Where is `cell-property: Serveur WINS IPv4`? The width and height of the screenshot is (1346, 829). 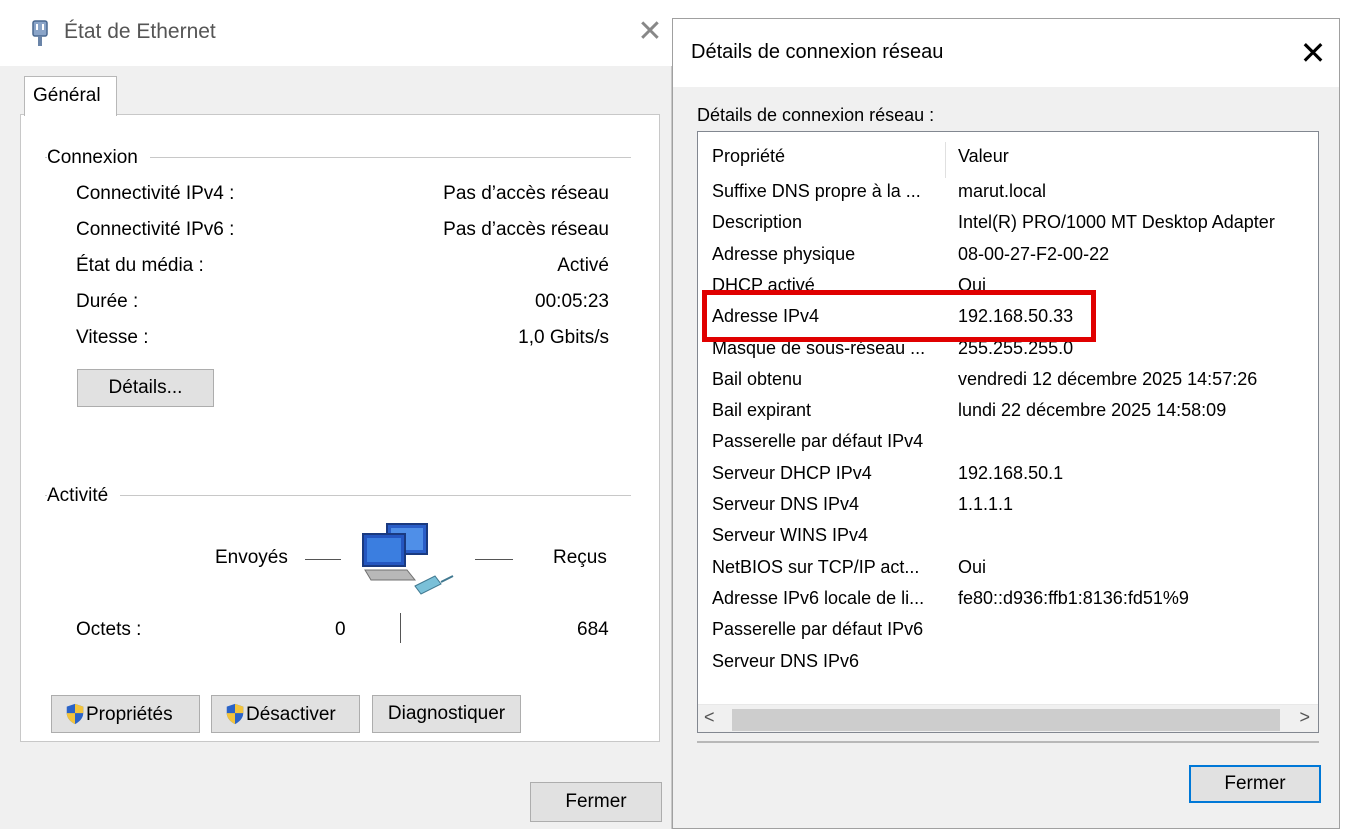
cell-property: Serveur WINS IPv4 is located at coordinates (790, 535).